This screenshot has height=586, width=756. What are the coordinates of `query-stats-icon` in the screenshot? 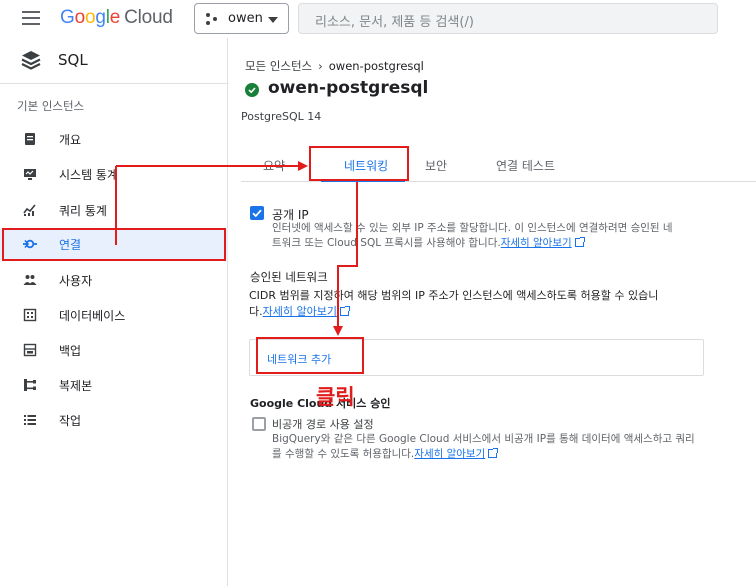 It's located at (29, 210).